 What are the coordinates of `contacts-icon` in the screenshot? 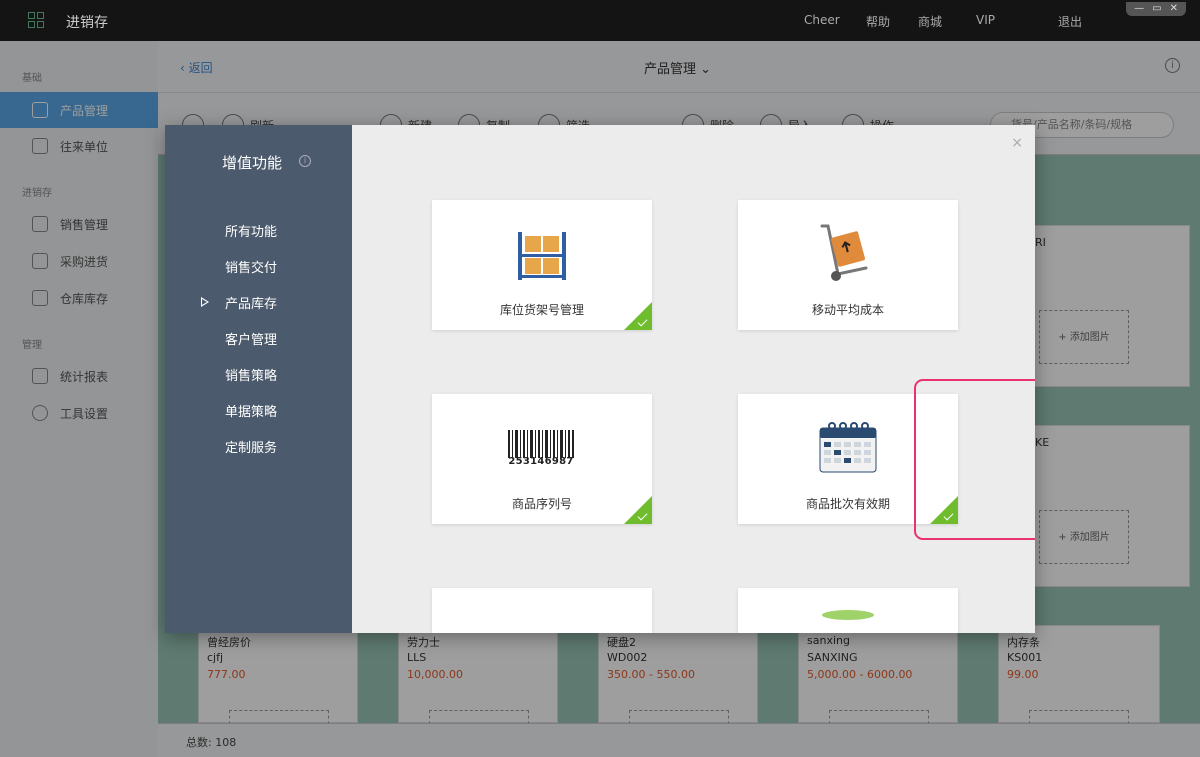 It's located at (40, 146).